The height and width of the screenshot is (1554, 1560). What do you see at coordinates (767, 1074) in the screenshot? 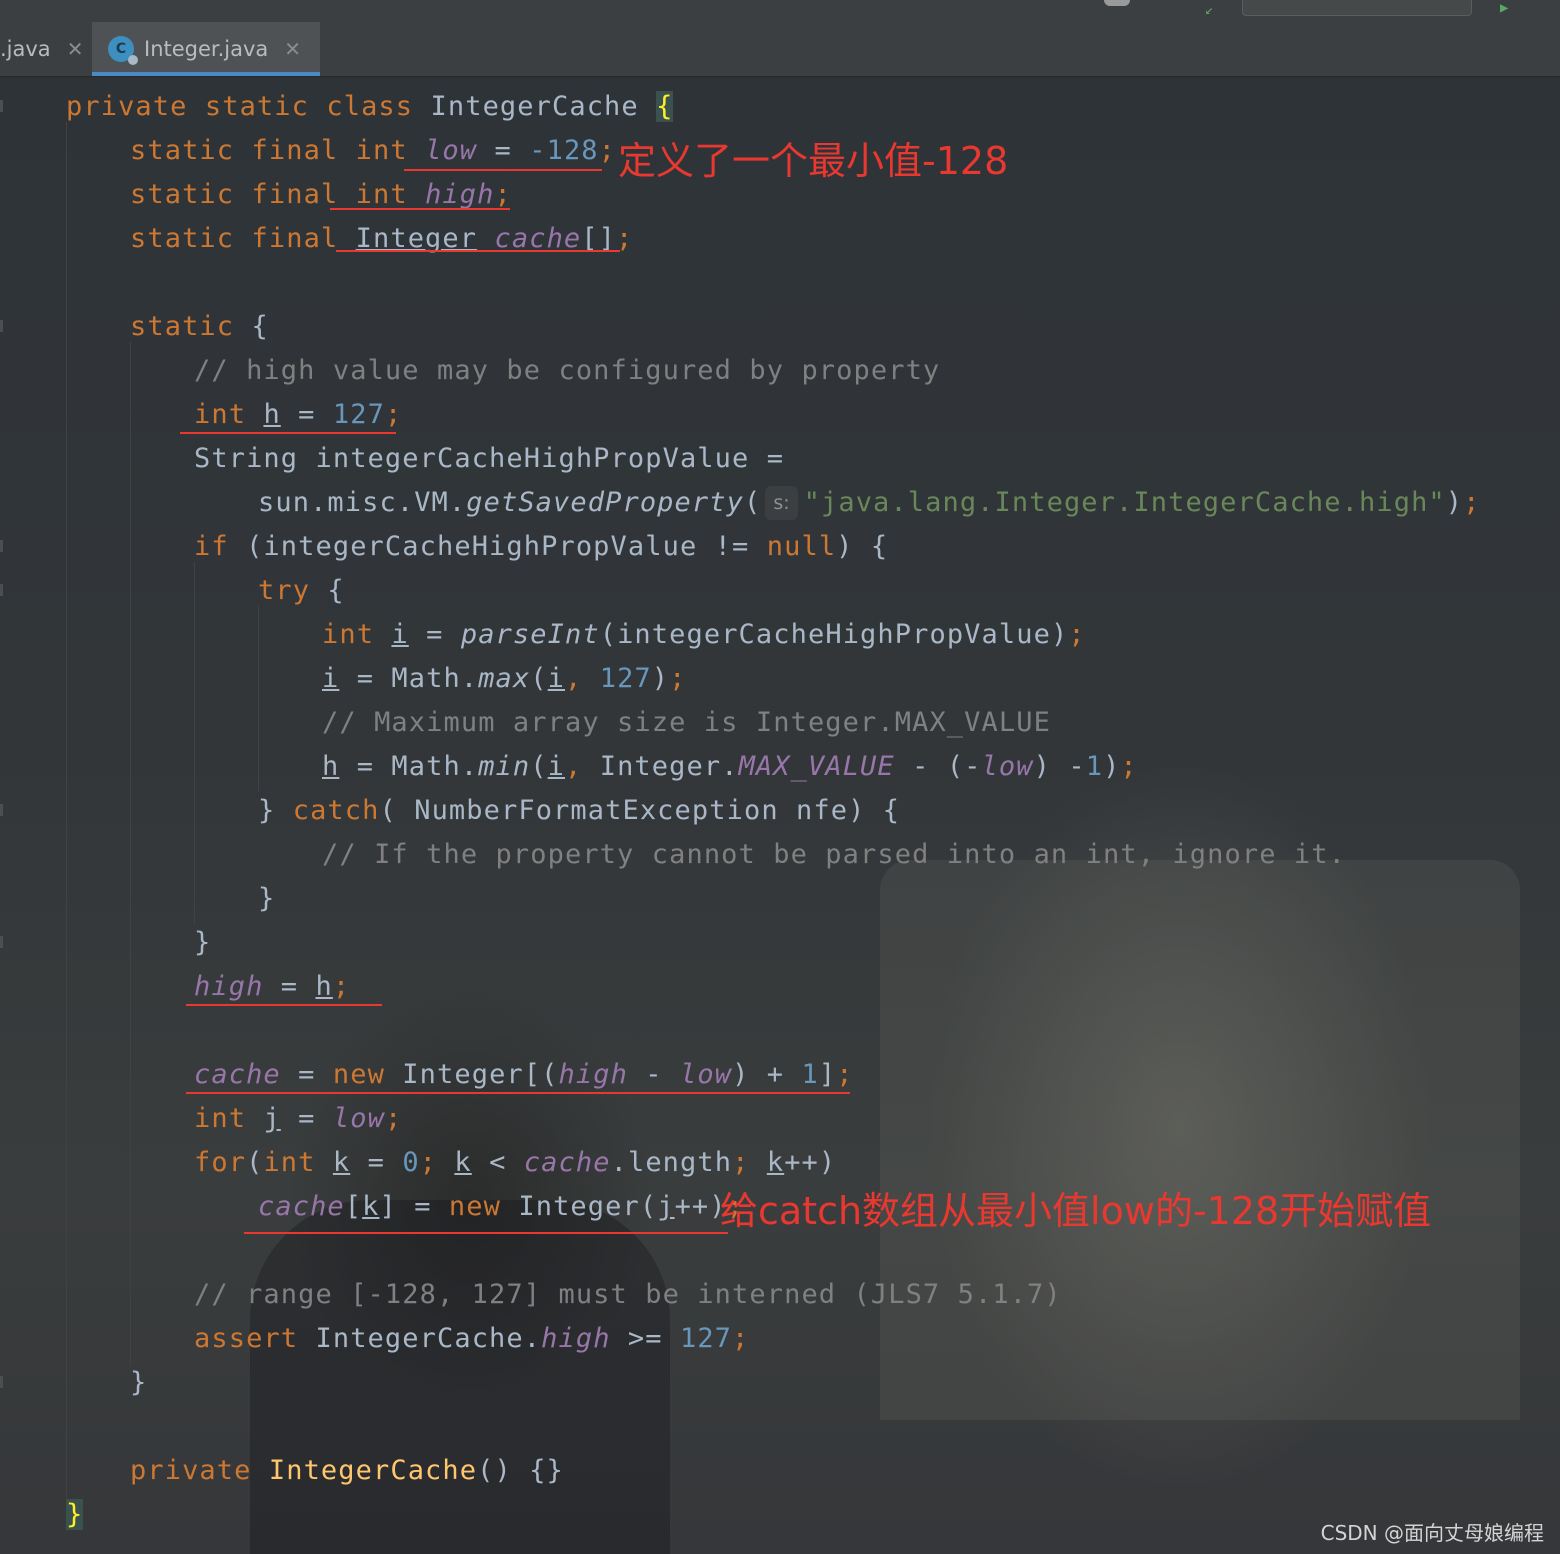
I see `code-text: ) +` at bounding box center [767, 1074].